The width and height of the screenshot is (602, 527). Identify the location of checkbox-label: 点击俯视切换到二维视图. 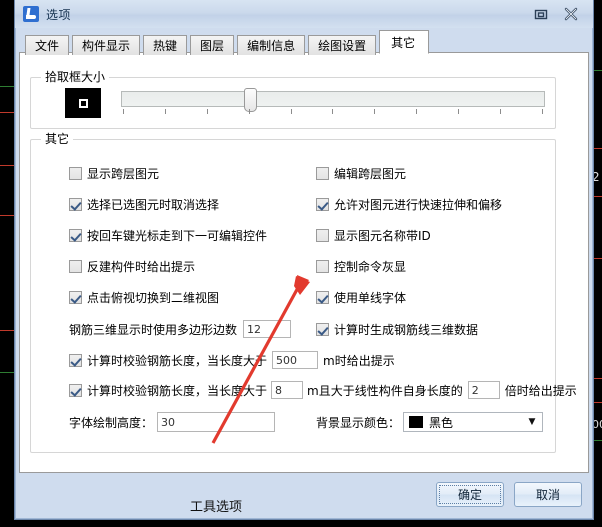
(153, 298).